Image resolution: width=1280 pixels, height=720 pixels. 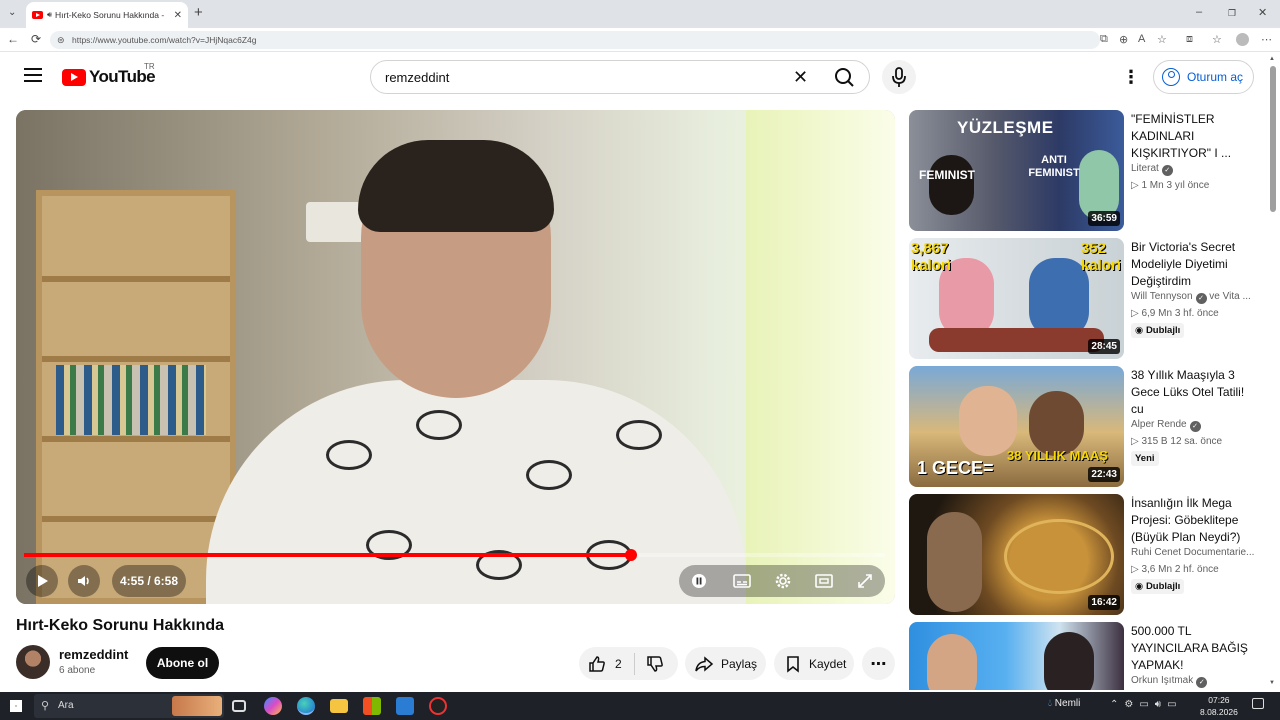 I want to click on dislike-button, so click(x=655, y=664).